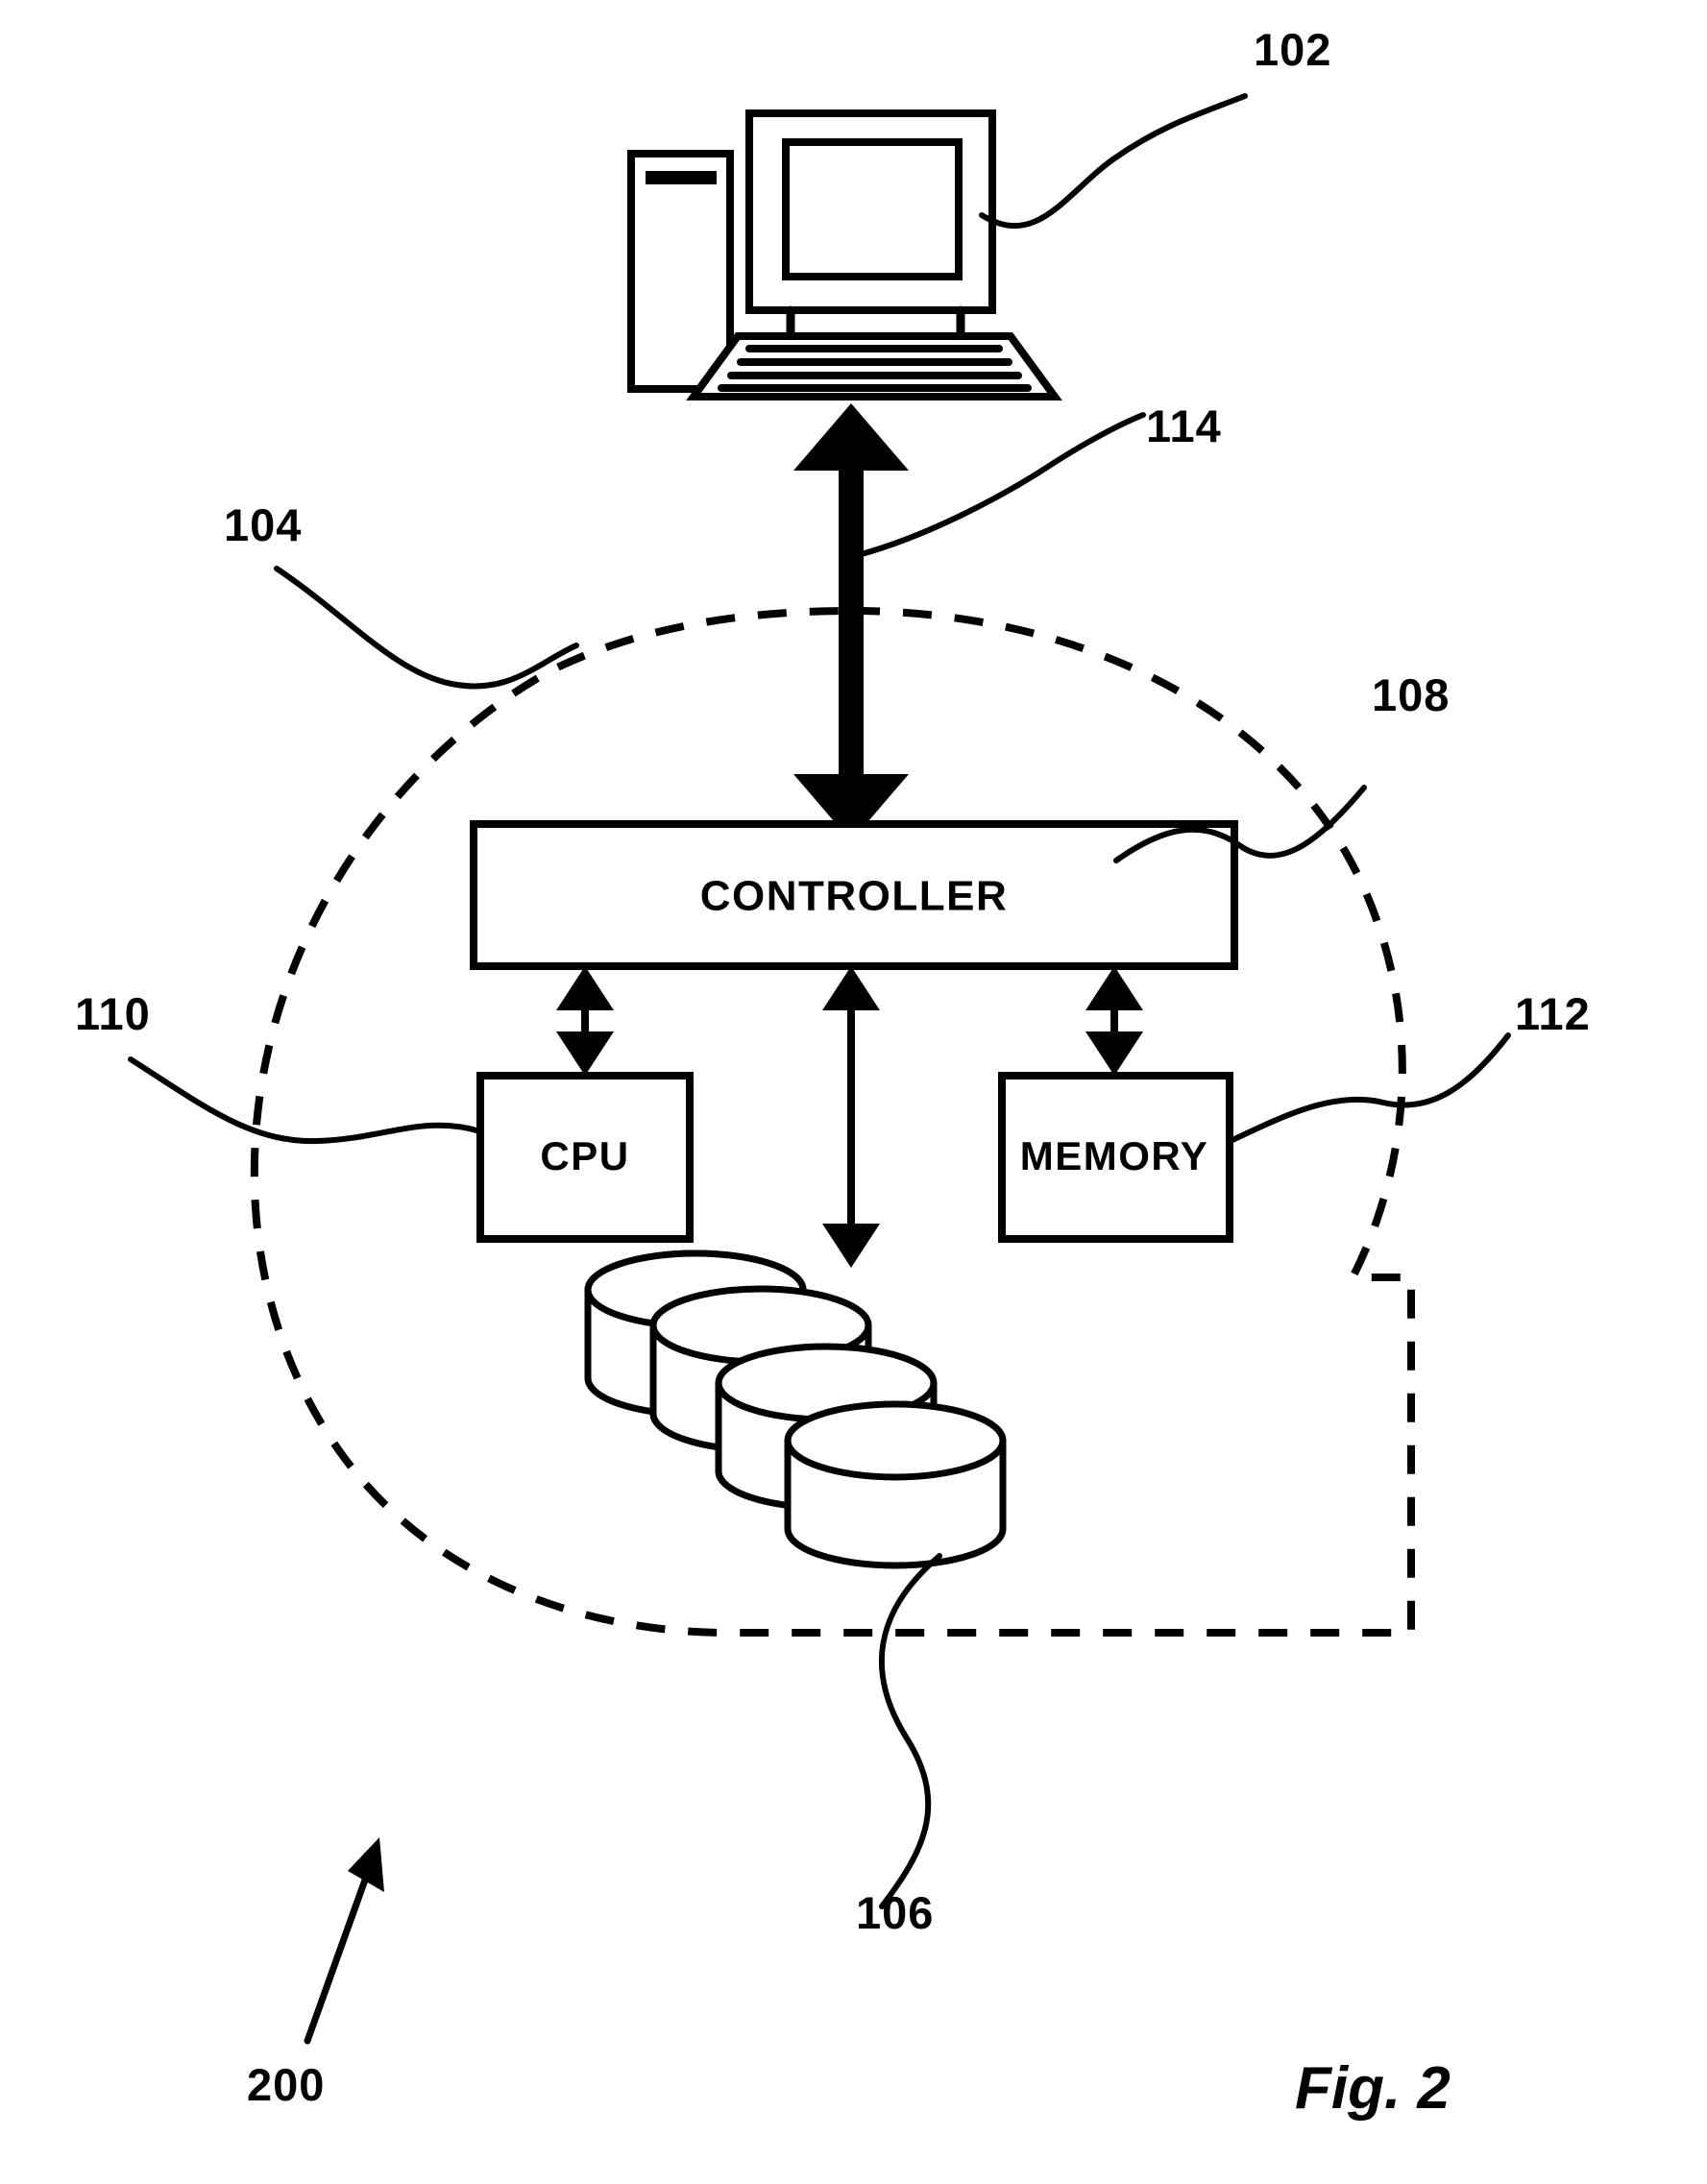  Describe the element at coordinates (1553, 1013) in the screenshot. I see `ref-label-112: 112` at that location.